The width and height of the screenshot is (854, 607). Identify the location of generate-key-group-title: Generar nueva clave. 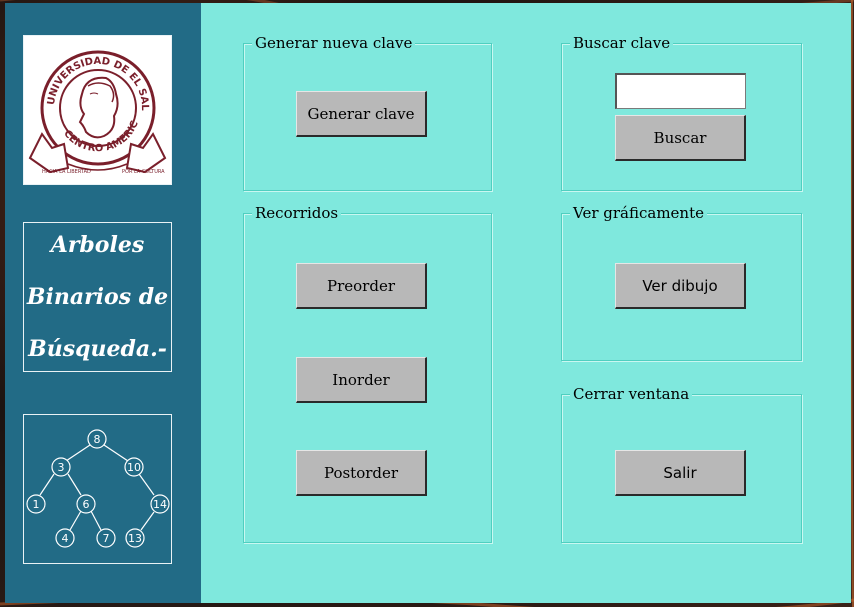
(334, 43).